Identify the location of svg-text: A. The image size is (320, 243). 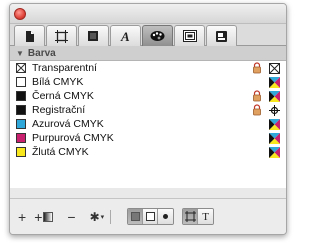
(125, 36).